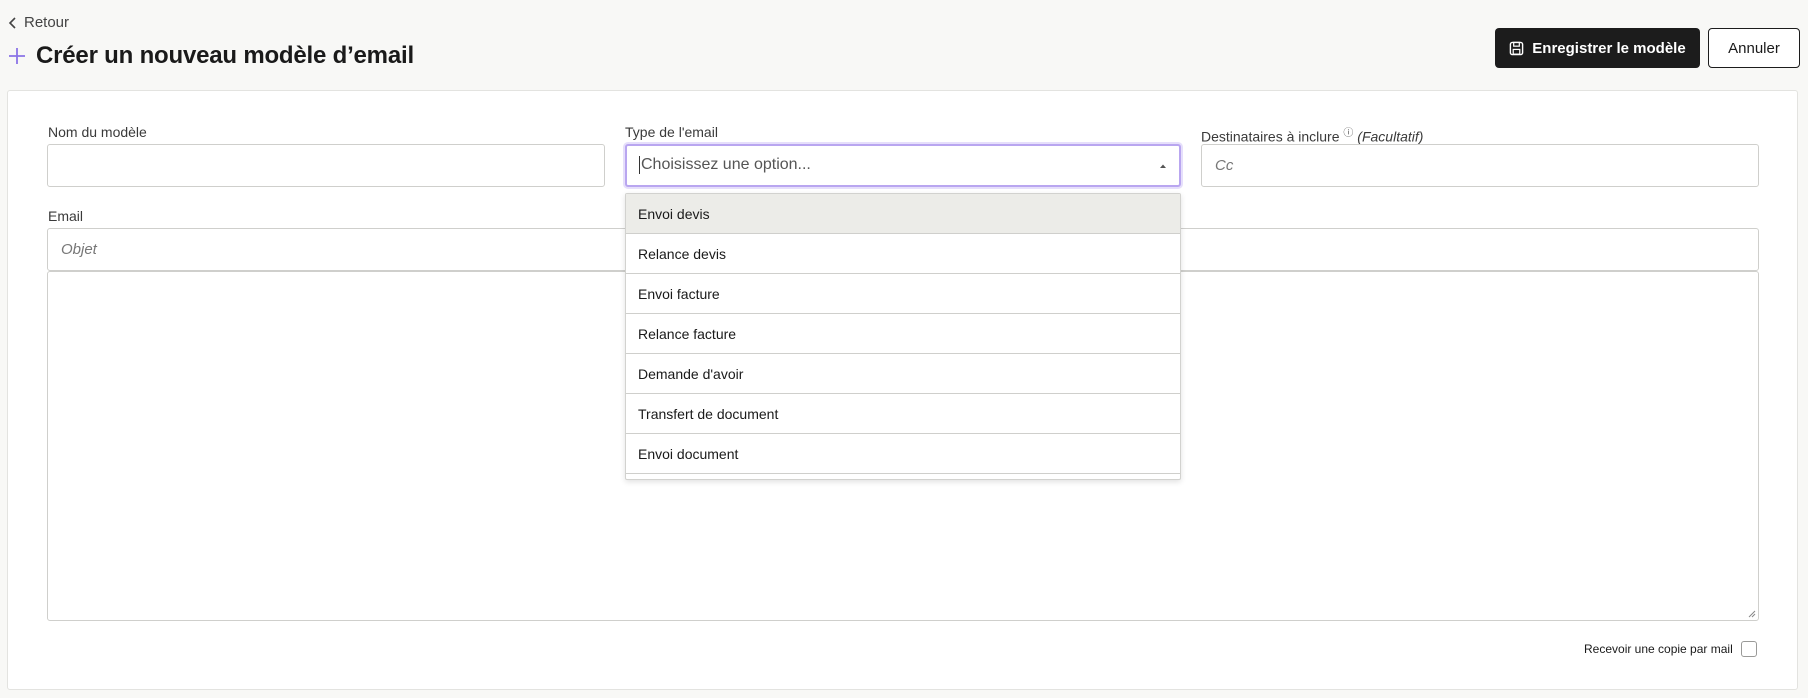  I want to click on cancel-button: Annuler, so click(1754, 48).